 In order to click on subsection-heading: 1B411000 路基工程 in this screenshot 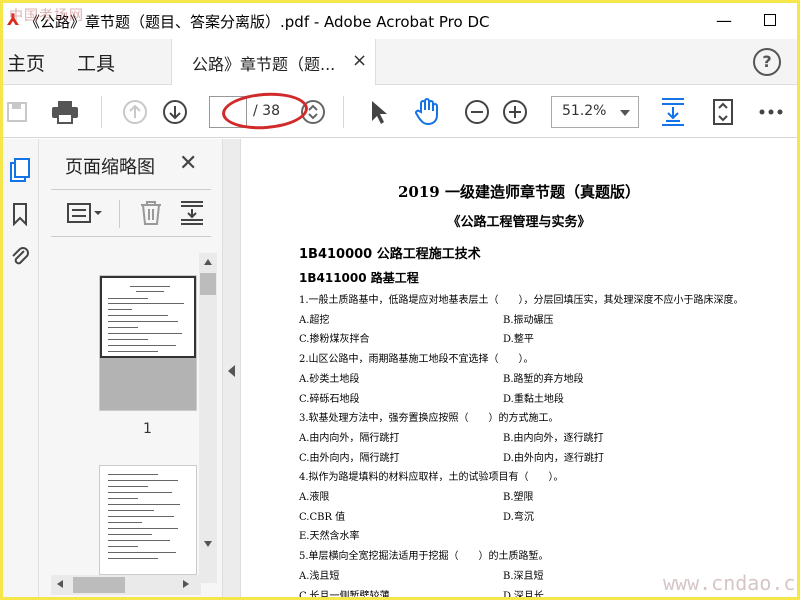, I will do `click(359, 278)`.